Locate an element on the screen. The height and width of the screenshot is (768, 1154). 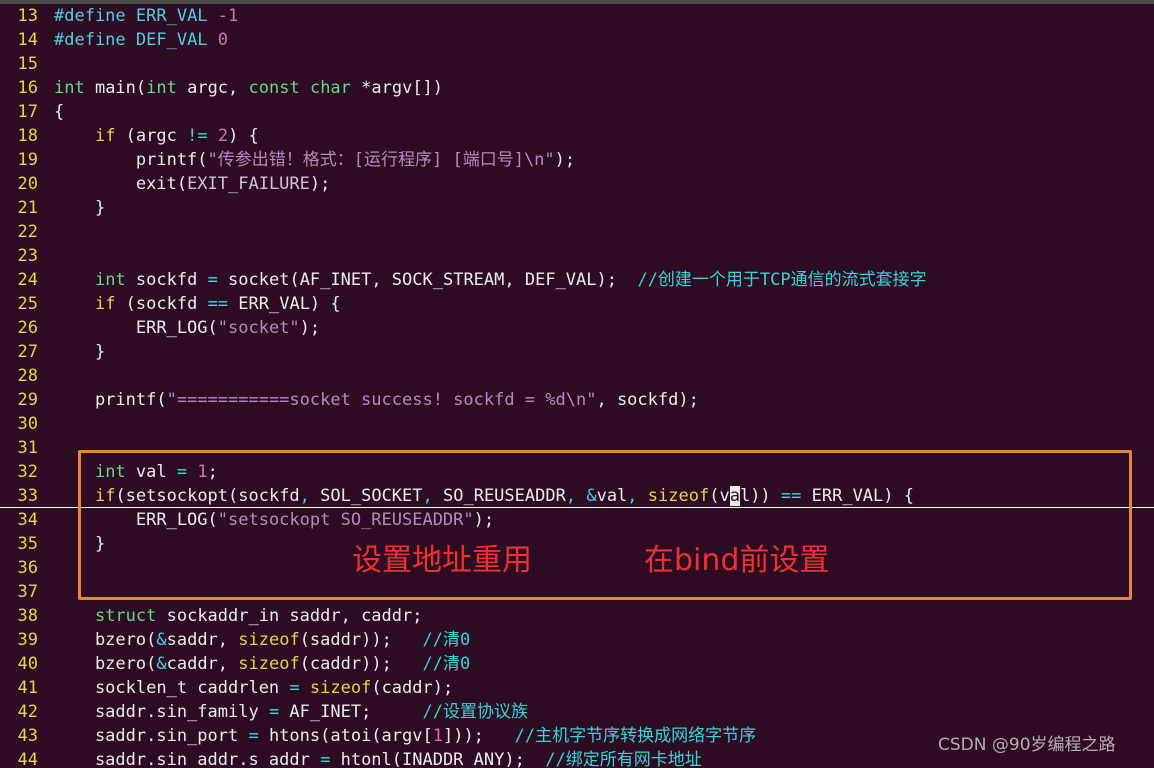
code-token: ])); is located at coordinates (463, 736).